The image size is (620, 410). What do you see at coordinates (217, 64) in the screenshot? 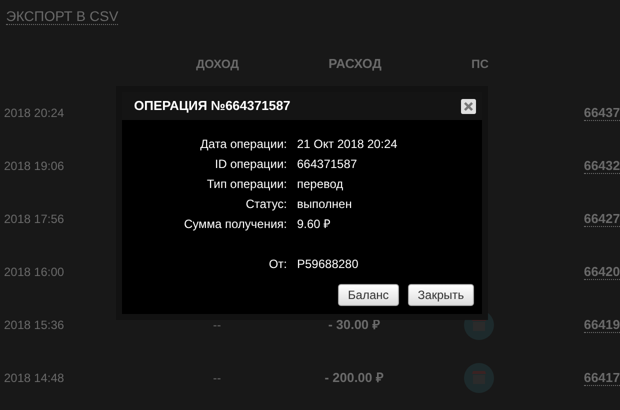
I see `column-header: ДОХОД` at bounding box center [217, 64].